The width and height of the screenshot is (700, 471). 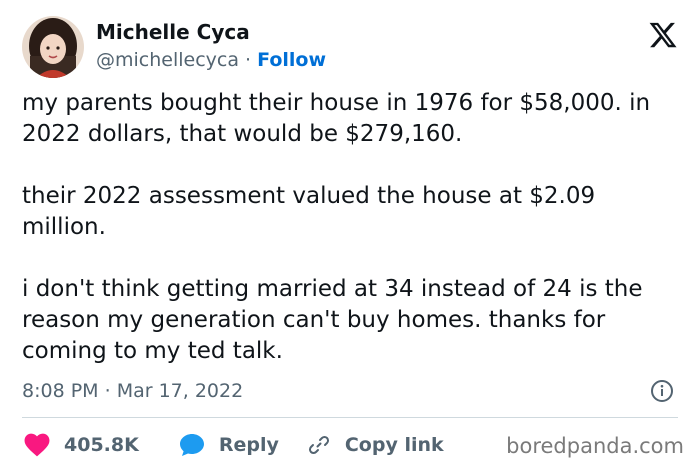 What do you see at coordinates (101, 445) in the screenshot?
I see `like-count: 405.8K` at bounding box center [101, 445].